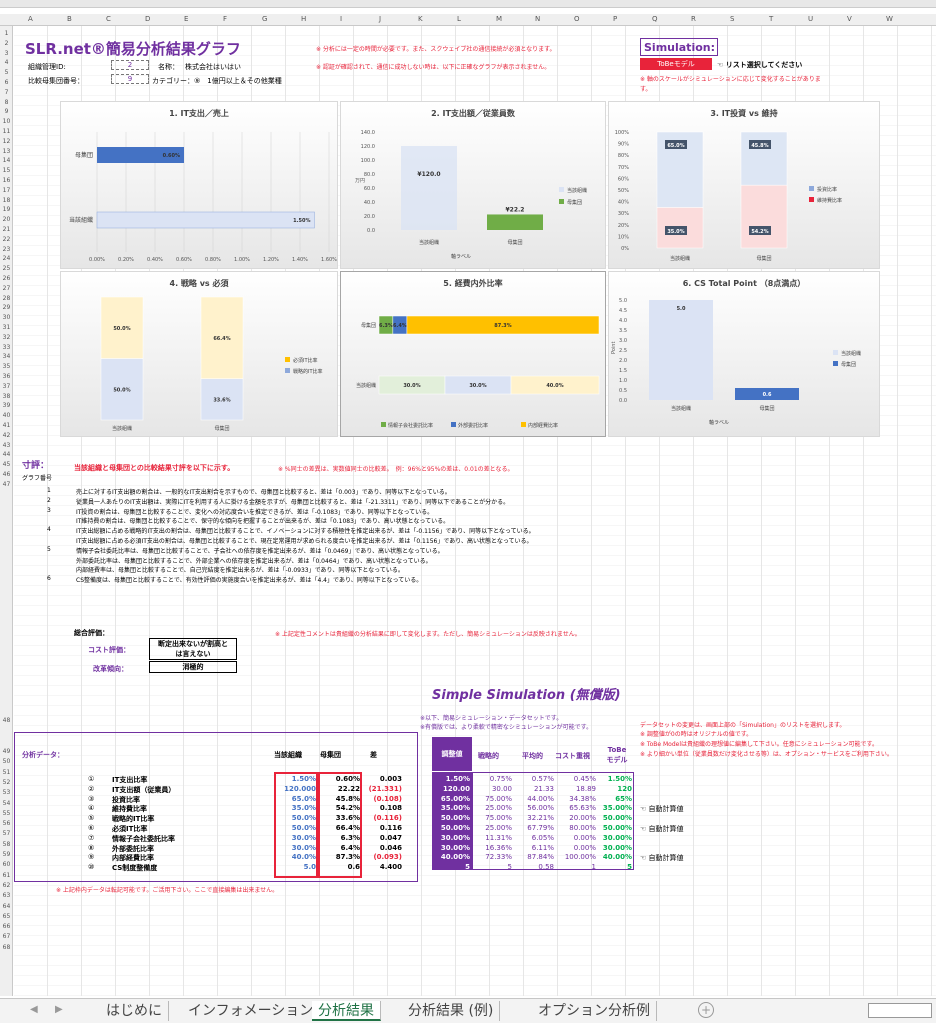  I want to click on row-header: 64, so click(6, 906).